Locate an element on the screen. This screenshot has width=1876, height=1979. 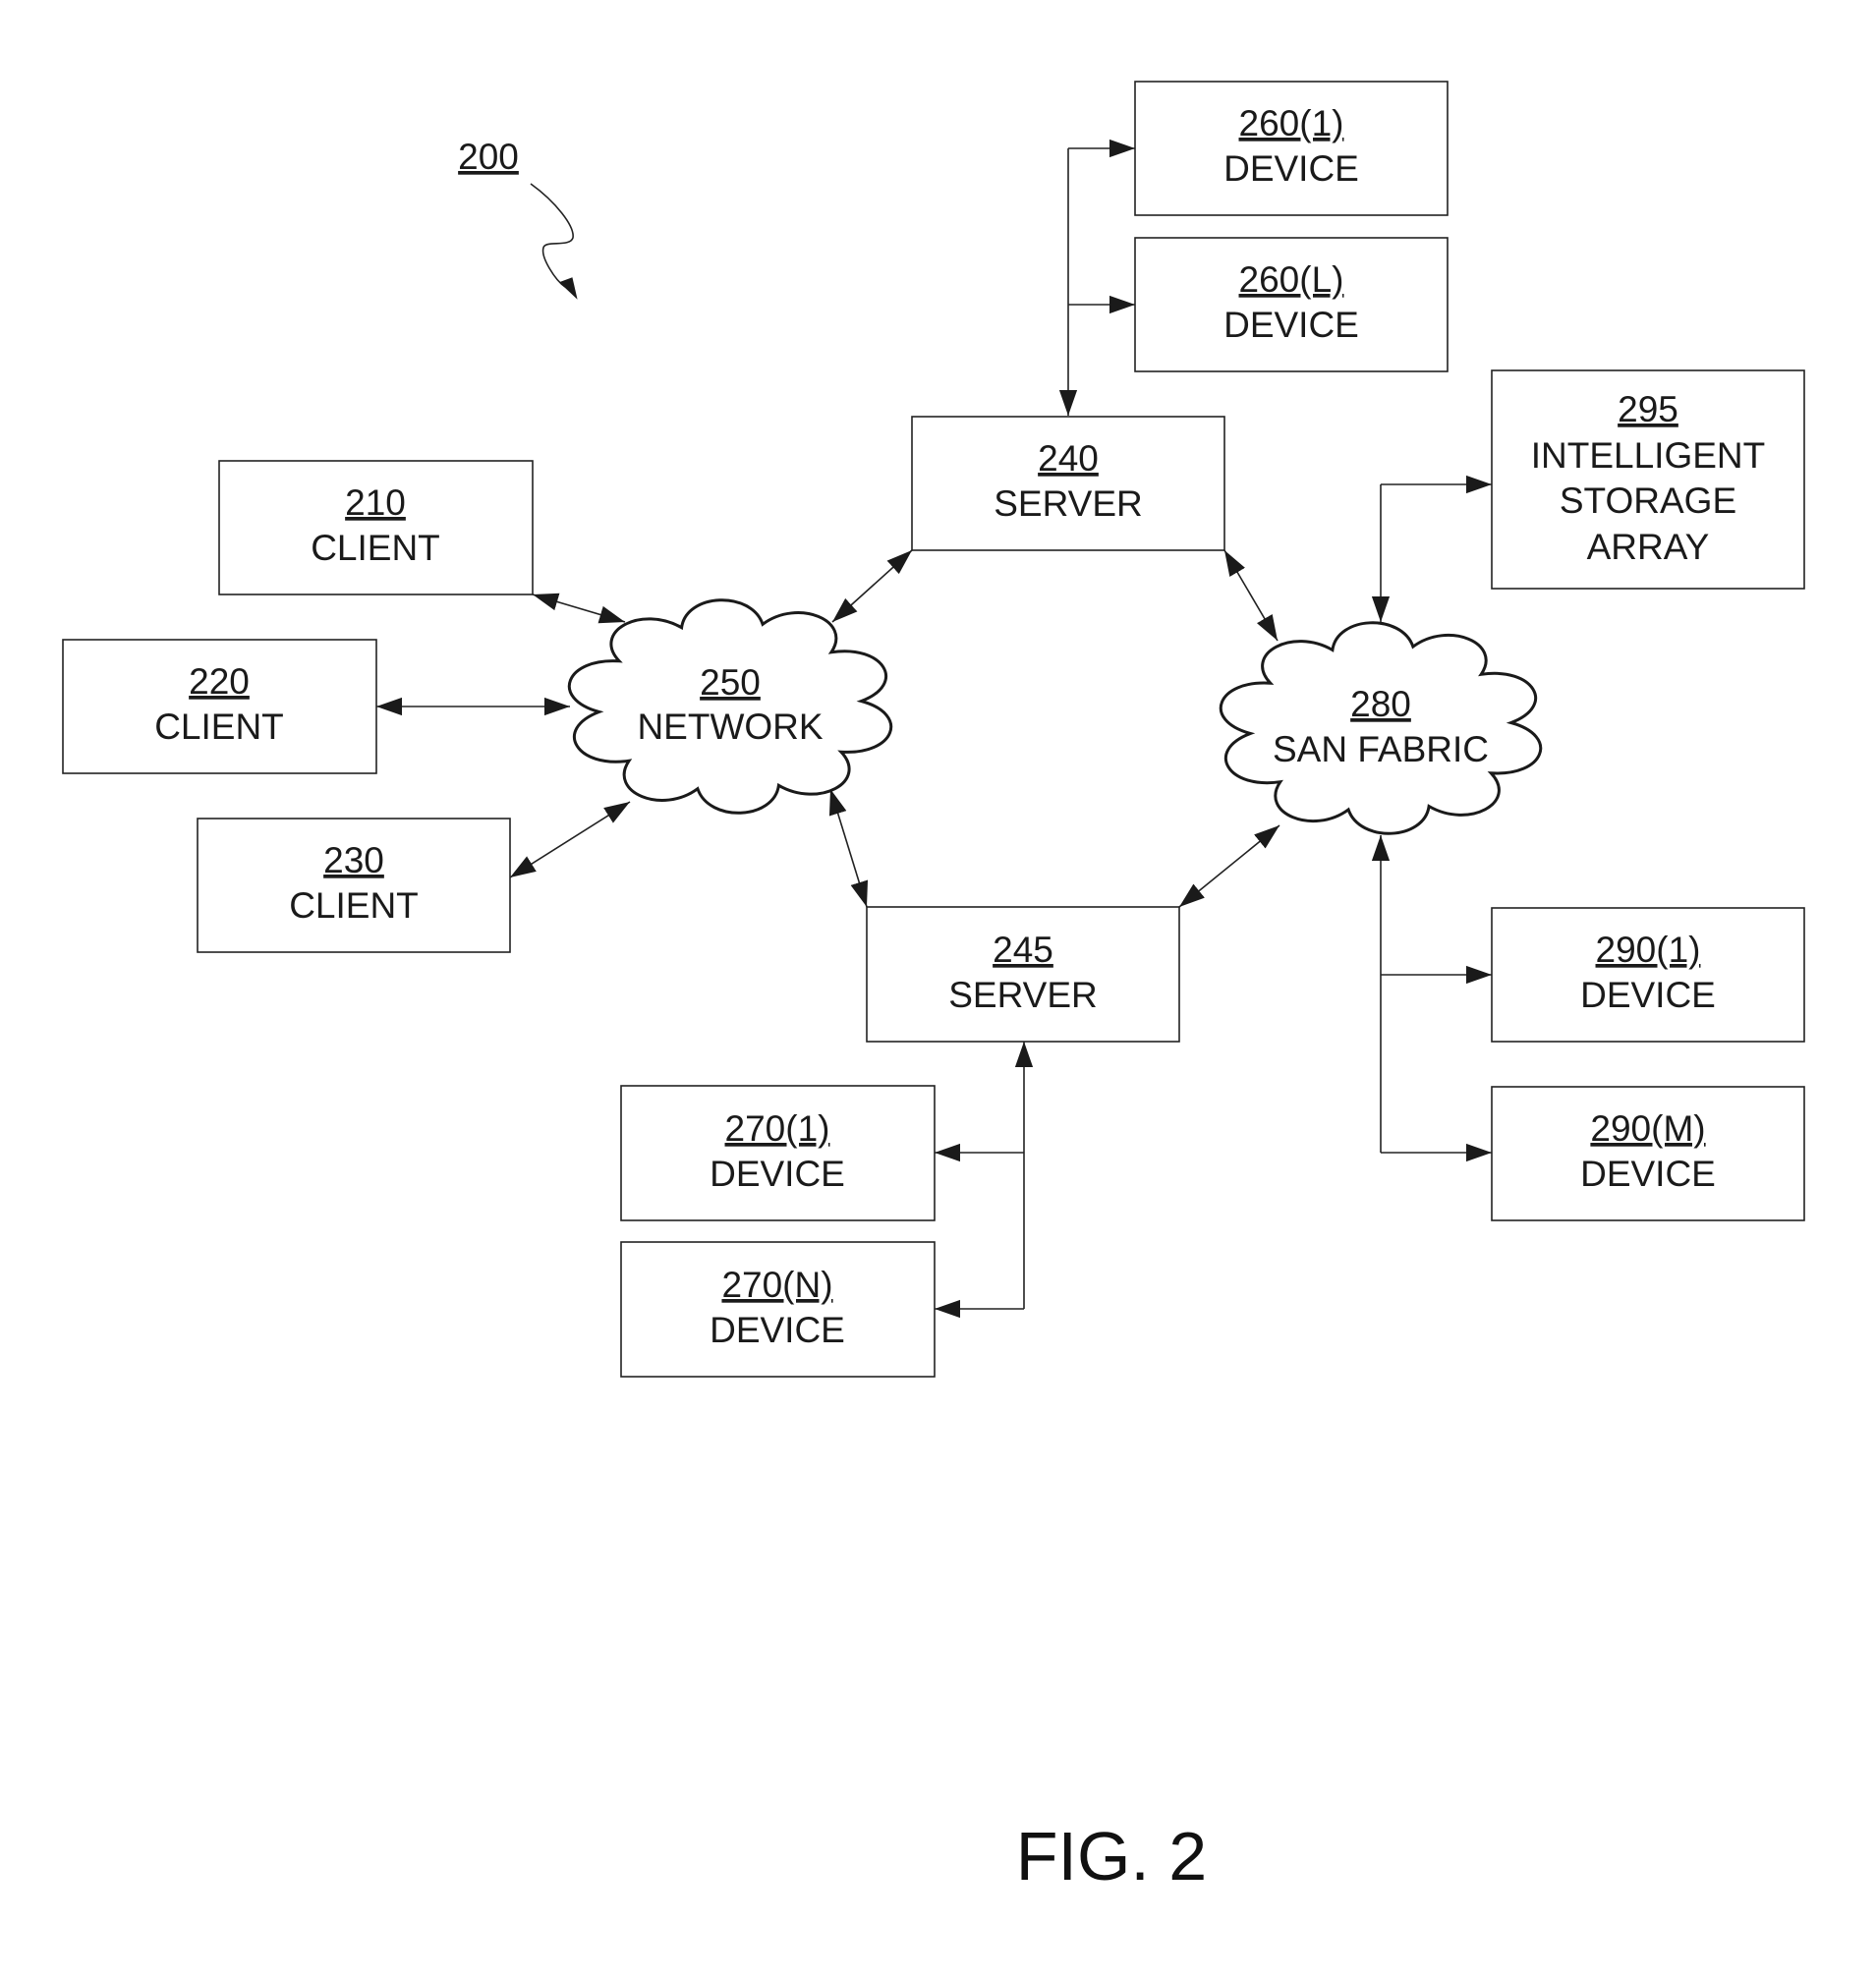
device-260-1-label: DEVICE is located at coordinates (1291, 168).